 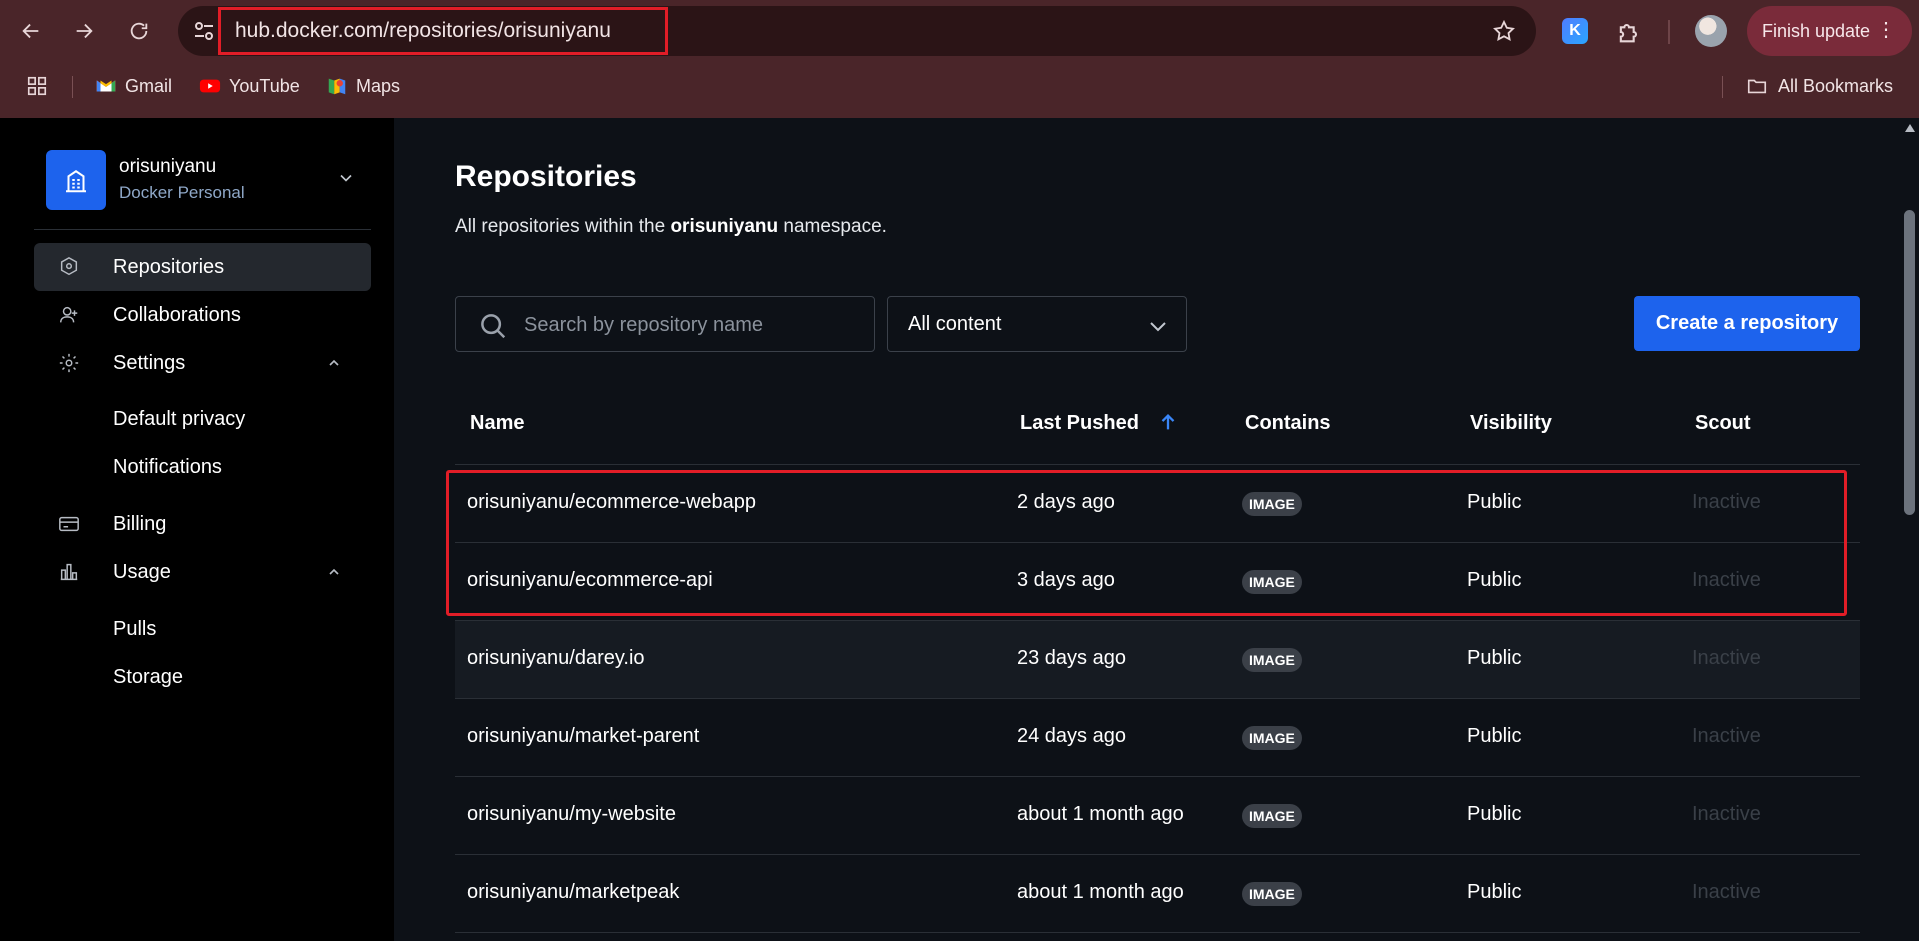 I want to click on extension-k-icon: K, so click(x=1575, y=31).